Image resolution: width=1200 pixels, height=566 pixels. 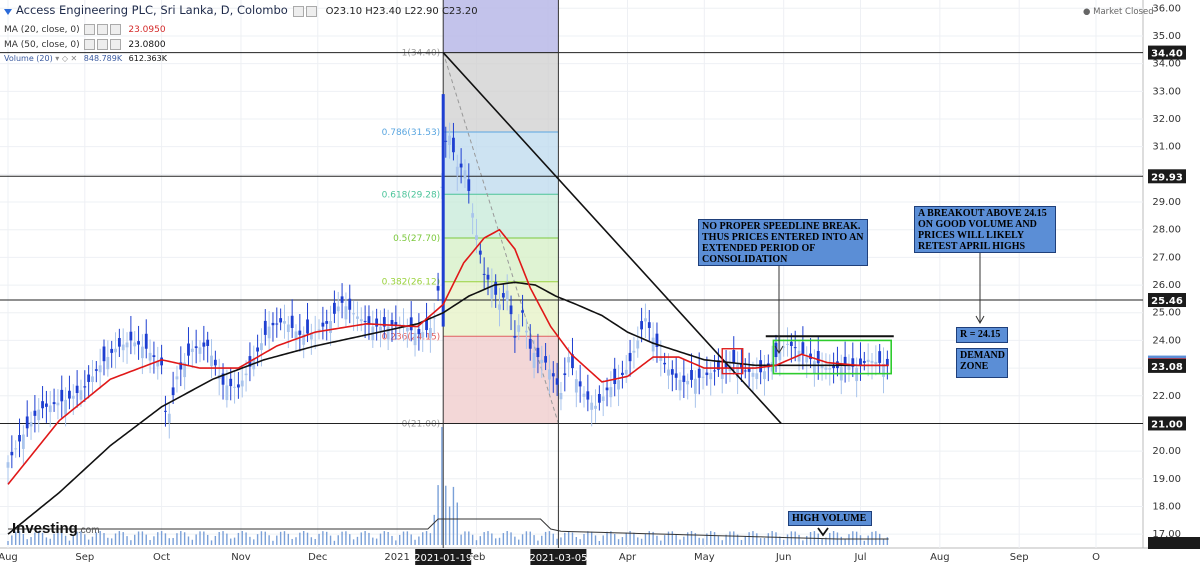 What do you see at coordinates (411, 133) in the screenshot?
I see `fib-level-label: 0.786(31.53)` at bounding box center [411, 133].